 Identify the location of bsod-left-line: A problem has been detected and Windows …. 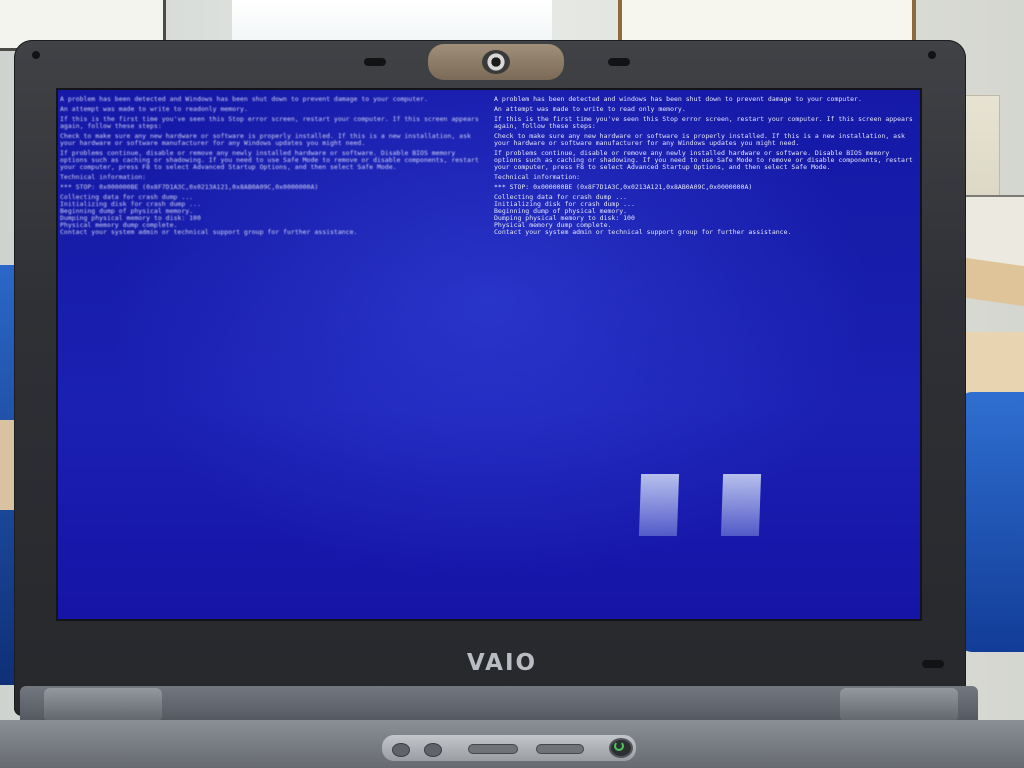
(244, 99).